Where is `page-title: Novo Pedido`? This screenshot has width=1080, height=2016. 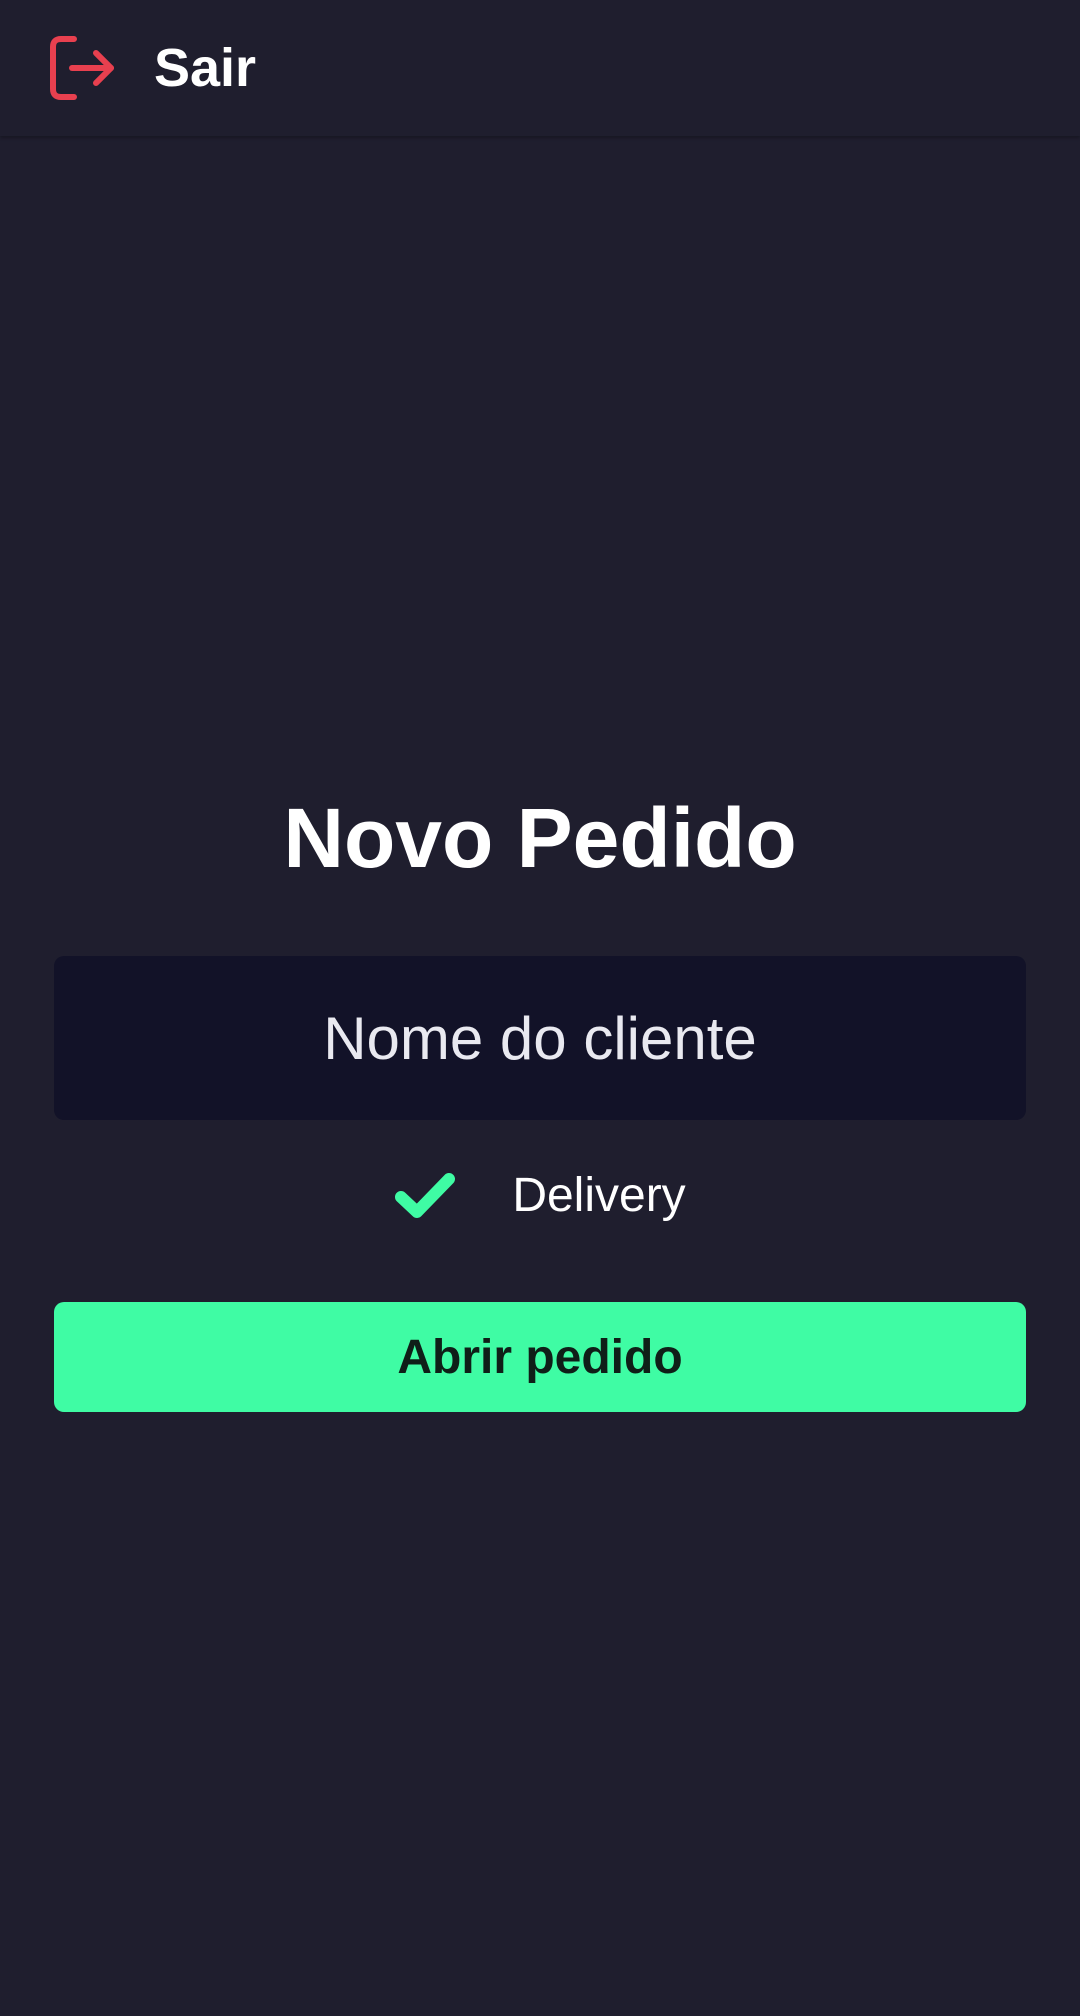 page-title: Novo Pedido is located at coordinates (540, 838).